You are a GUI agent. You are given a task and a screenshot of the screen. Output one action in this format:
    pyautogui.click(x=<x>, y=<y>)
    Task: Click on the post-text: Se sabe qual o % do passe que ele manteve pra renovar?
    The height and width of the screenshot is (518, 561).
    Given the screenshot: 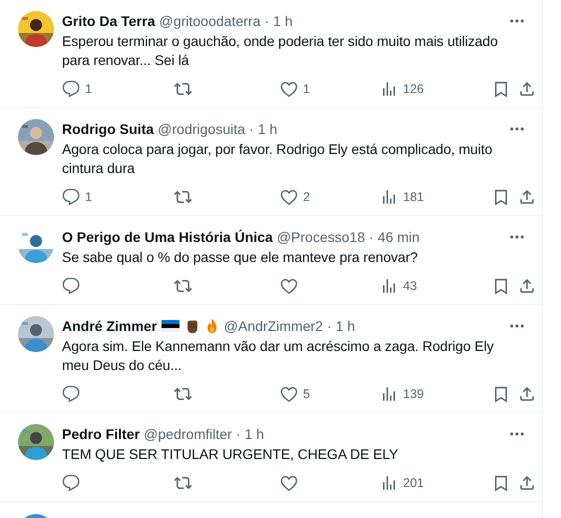 What is the action you would take?
    pyautogui.click(x=240, y=257)
    